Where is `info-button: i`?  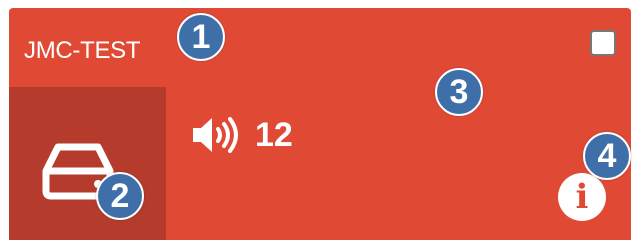
info-button: i is located at coordinates (582, 197).